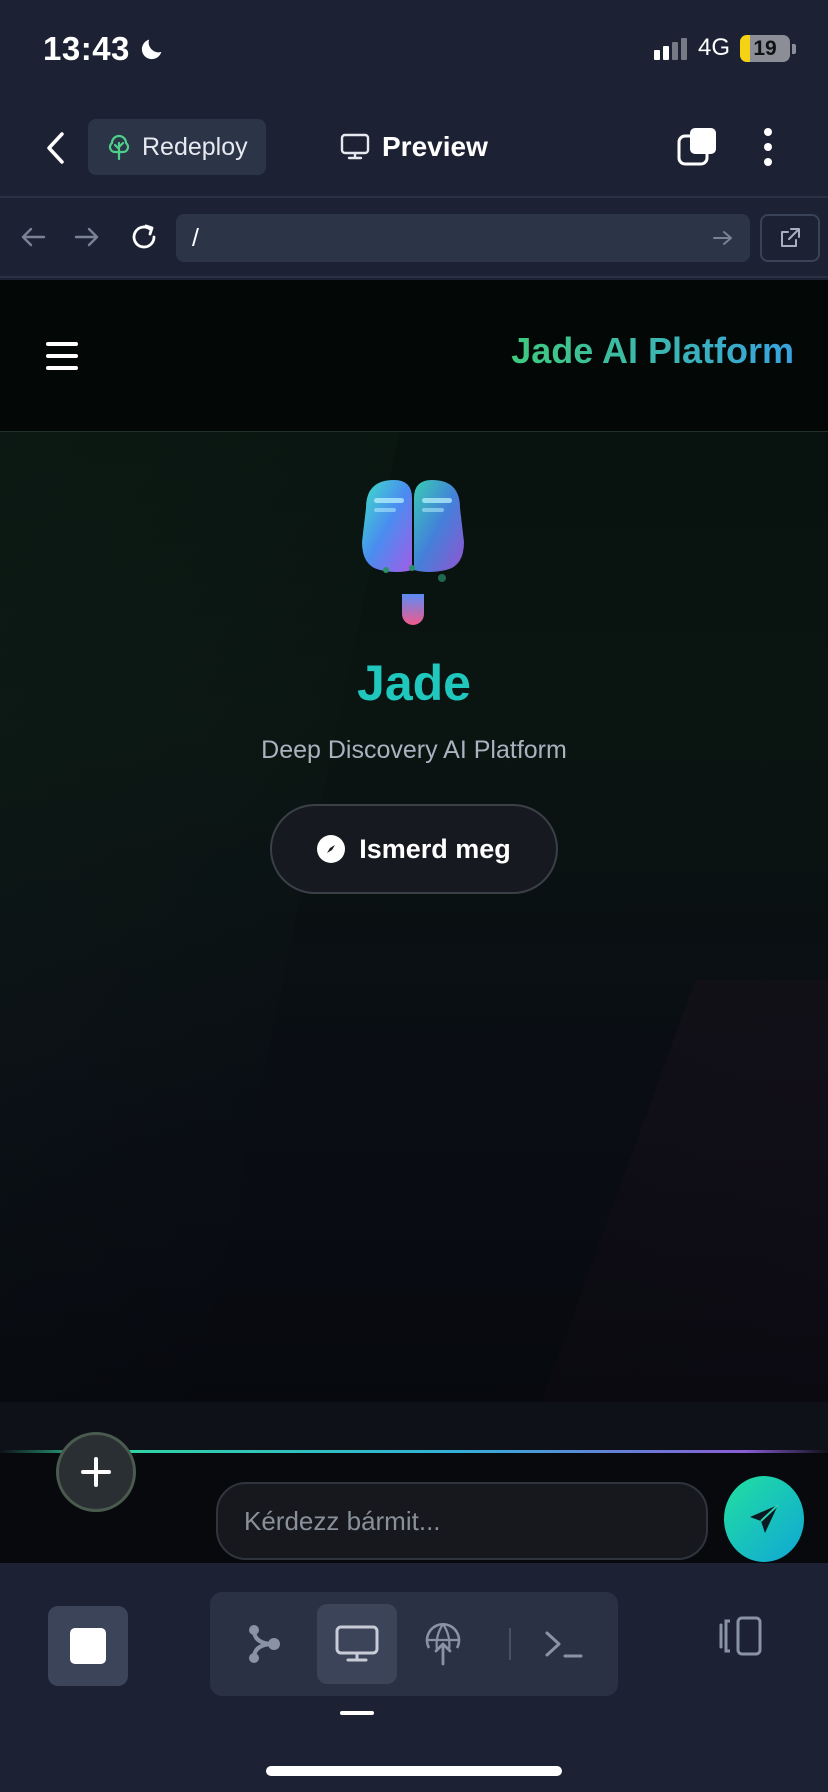  I want to click on battery-nub, so click(794, 49).